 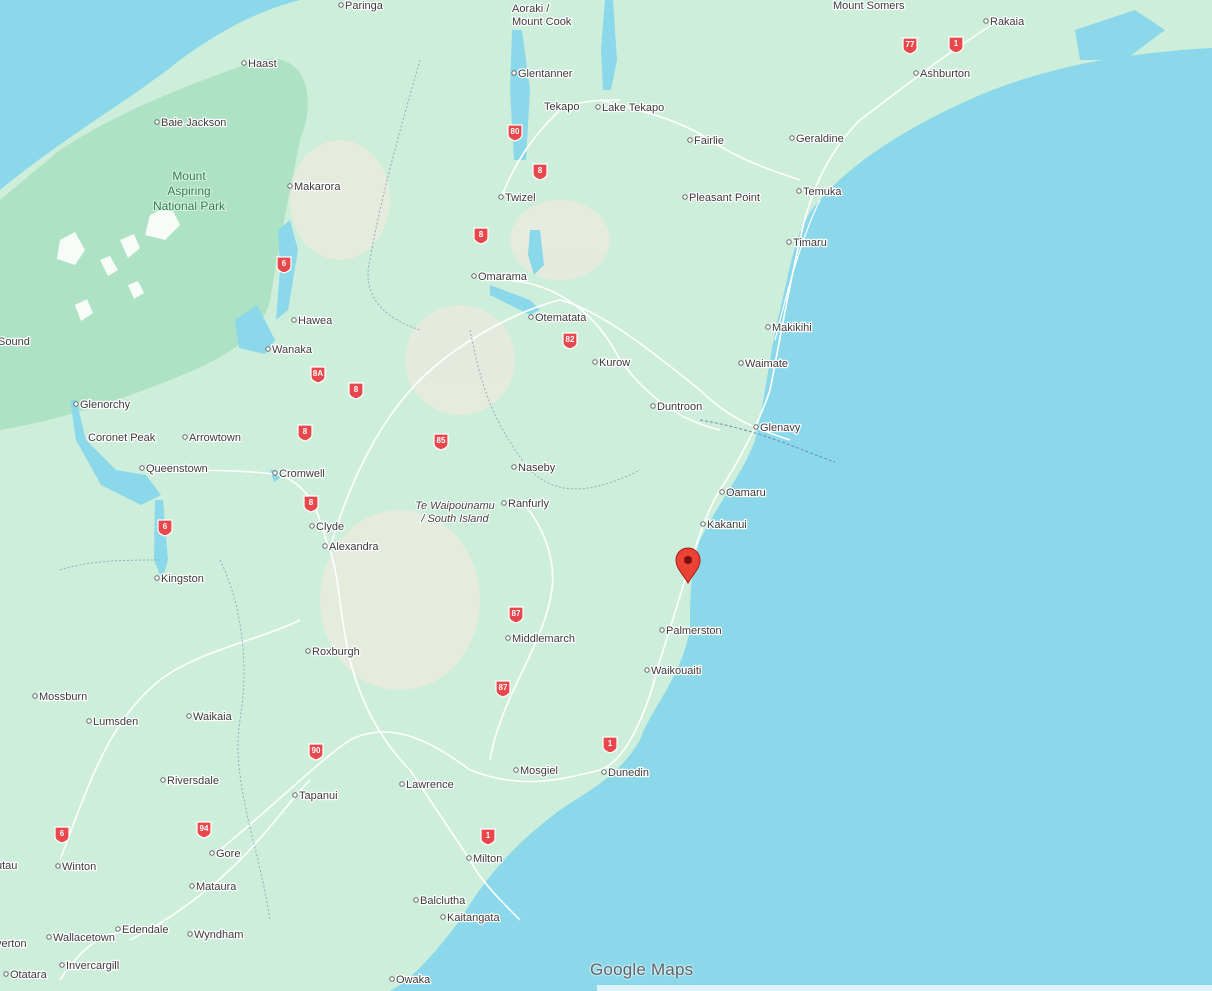 I want to click on google-maps-logo: Google Maps, so click(x=642, y=969).